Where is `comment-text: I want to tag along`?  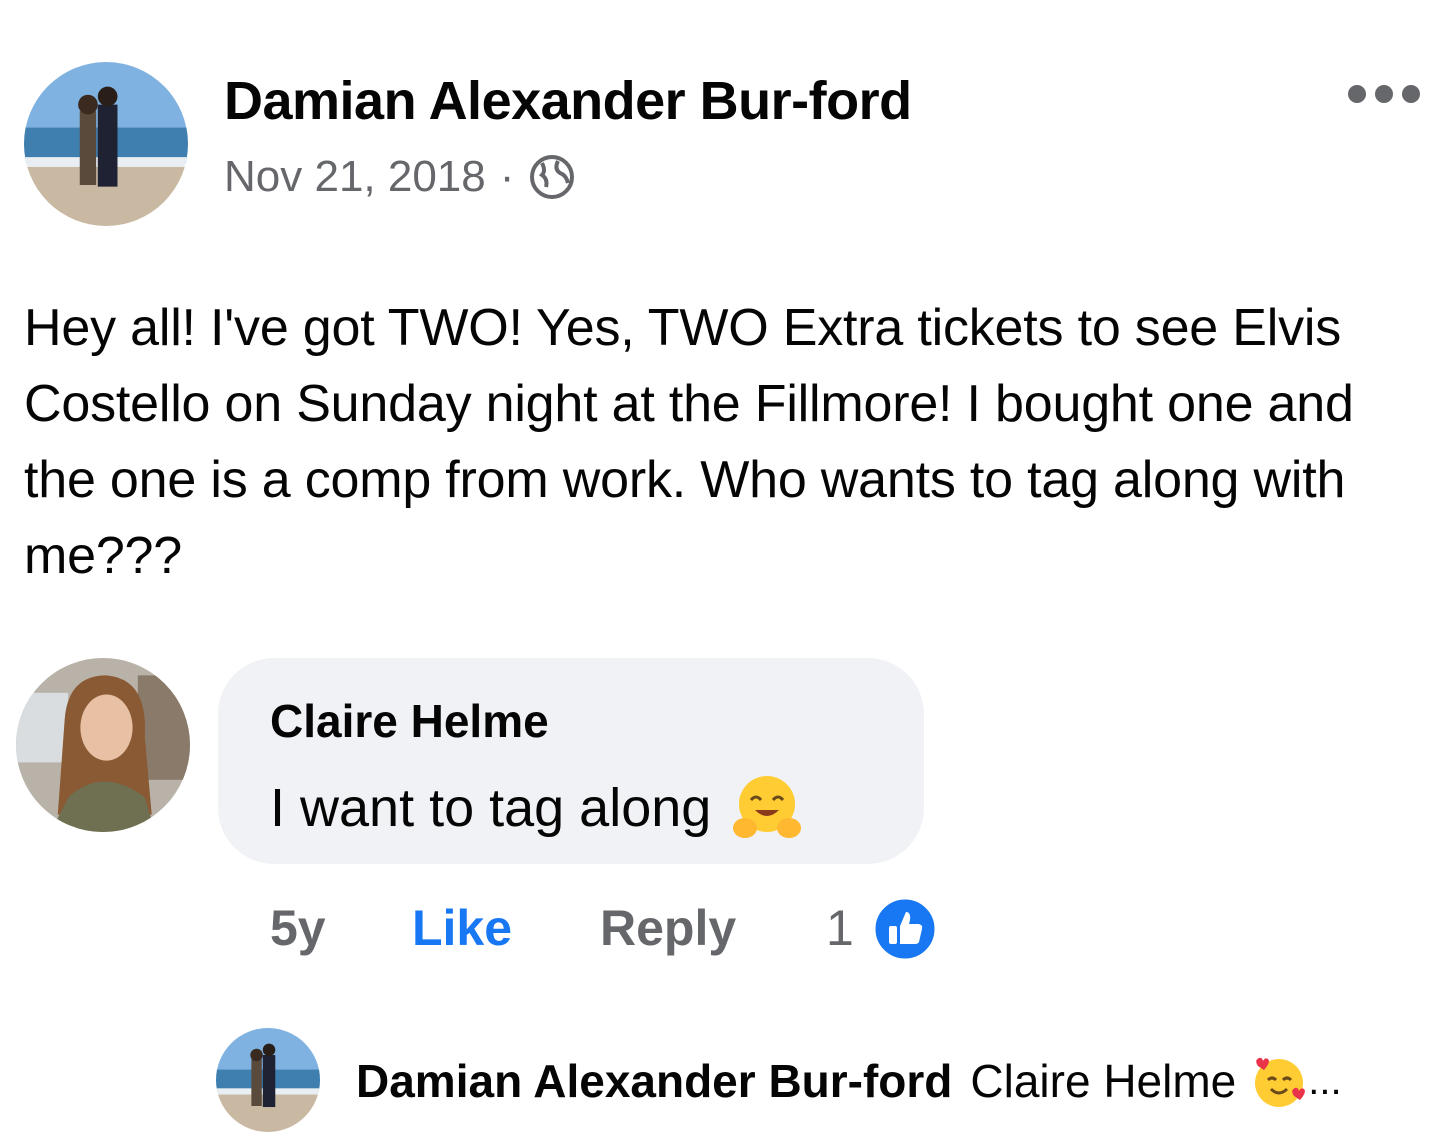 comment-text: I want to tag along is located at coordinates (537, 808).